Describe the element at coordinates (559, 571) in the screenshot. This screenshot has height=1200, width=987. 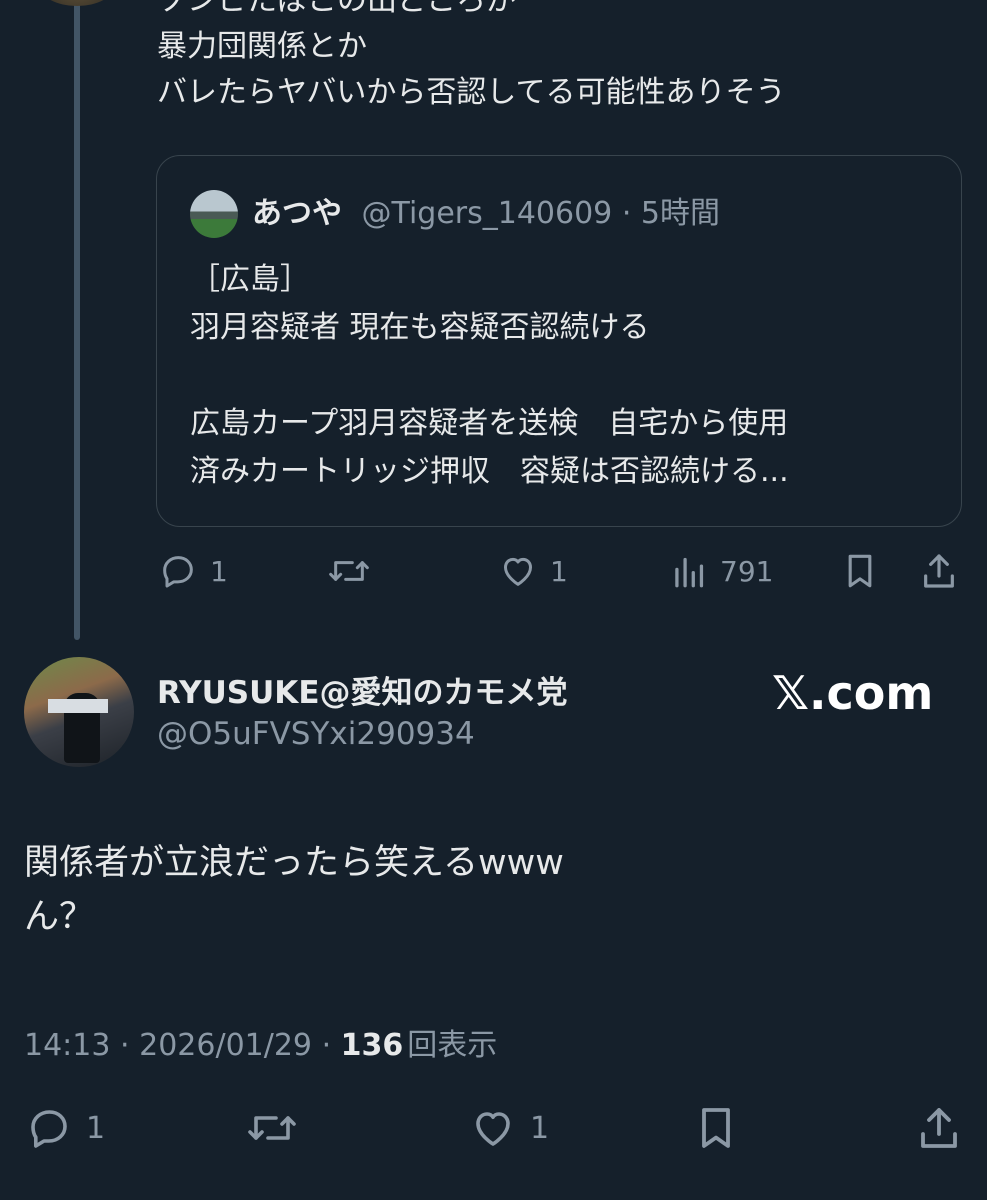
I see `parent-like-count: 1` at that location.